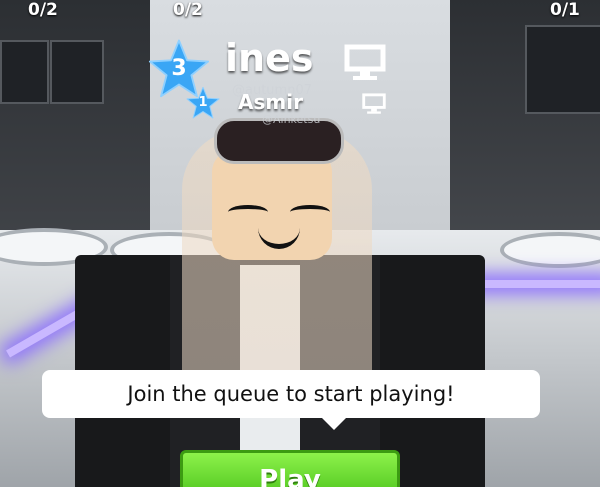 Image resolution: width=600 pixels, height=487 pixels. I want to click on tooltip-text: Join the queue to start playing!, so click(291, 394).